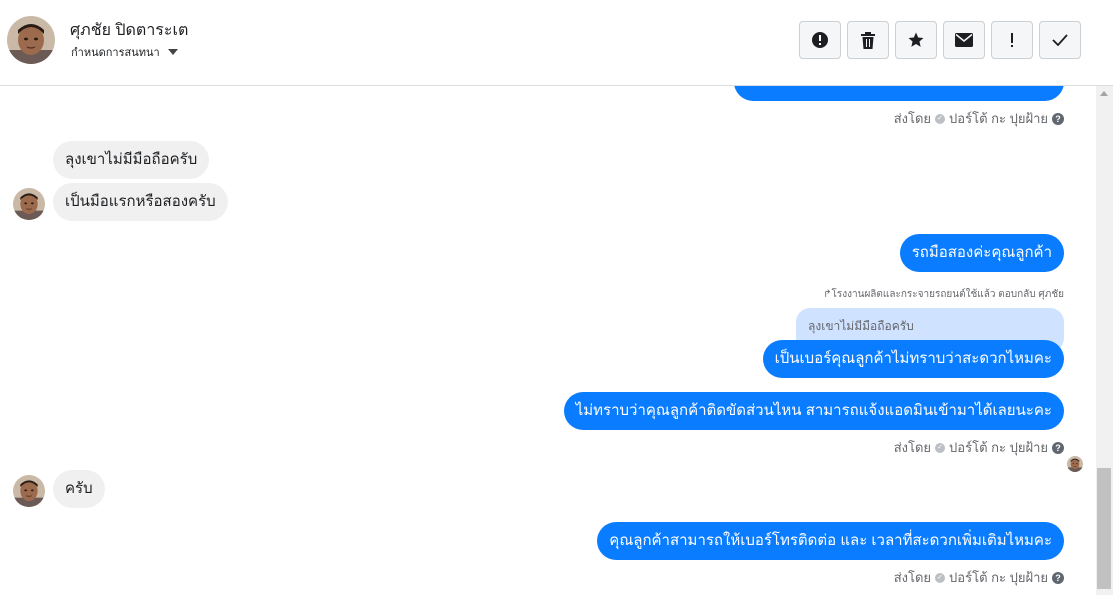  I want to click on outgoing-message: เป็นเบอร์คุณลูกค้าไม่ทราบว่าสะดวกไหมคะ, so click(913, 359).